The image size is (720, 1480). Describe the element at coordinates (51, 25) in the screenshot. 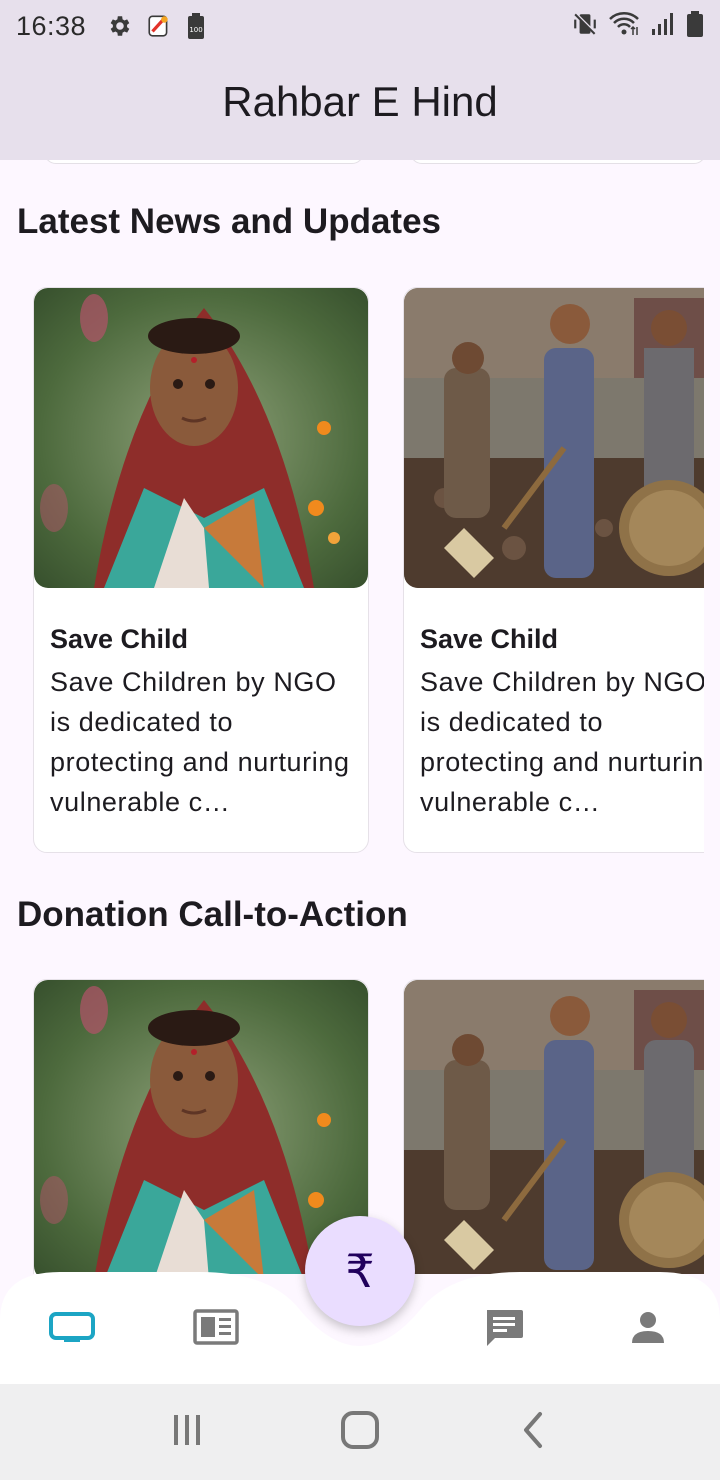

I see `status-time: 16:38` at that location.